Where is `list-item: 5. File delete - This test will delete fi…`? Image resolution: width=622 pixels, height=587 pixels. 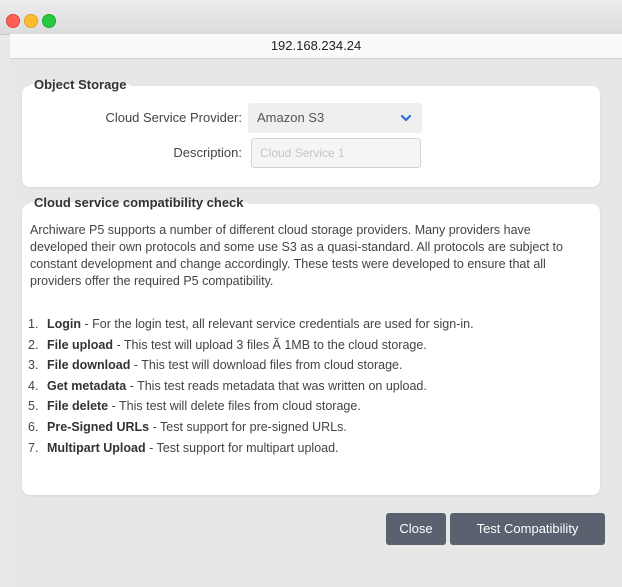 list-item: 5. File delete - This test will delete fi… is located at coordinates (194, 406).